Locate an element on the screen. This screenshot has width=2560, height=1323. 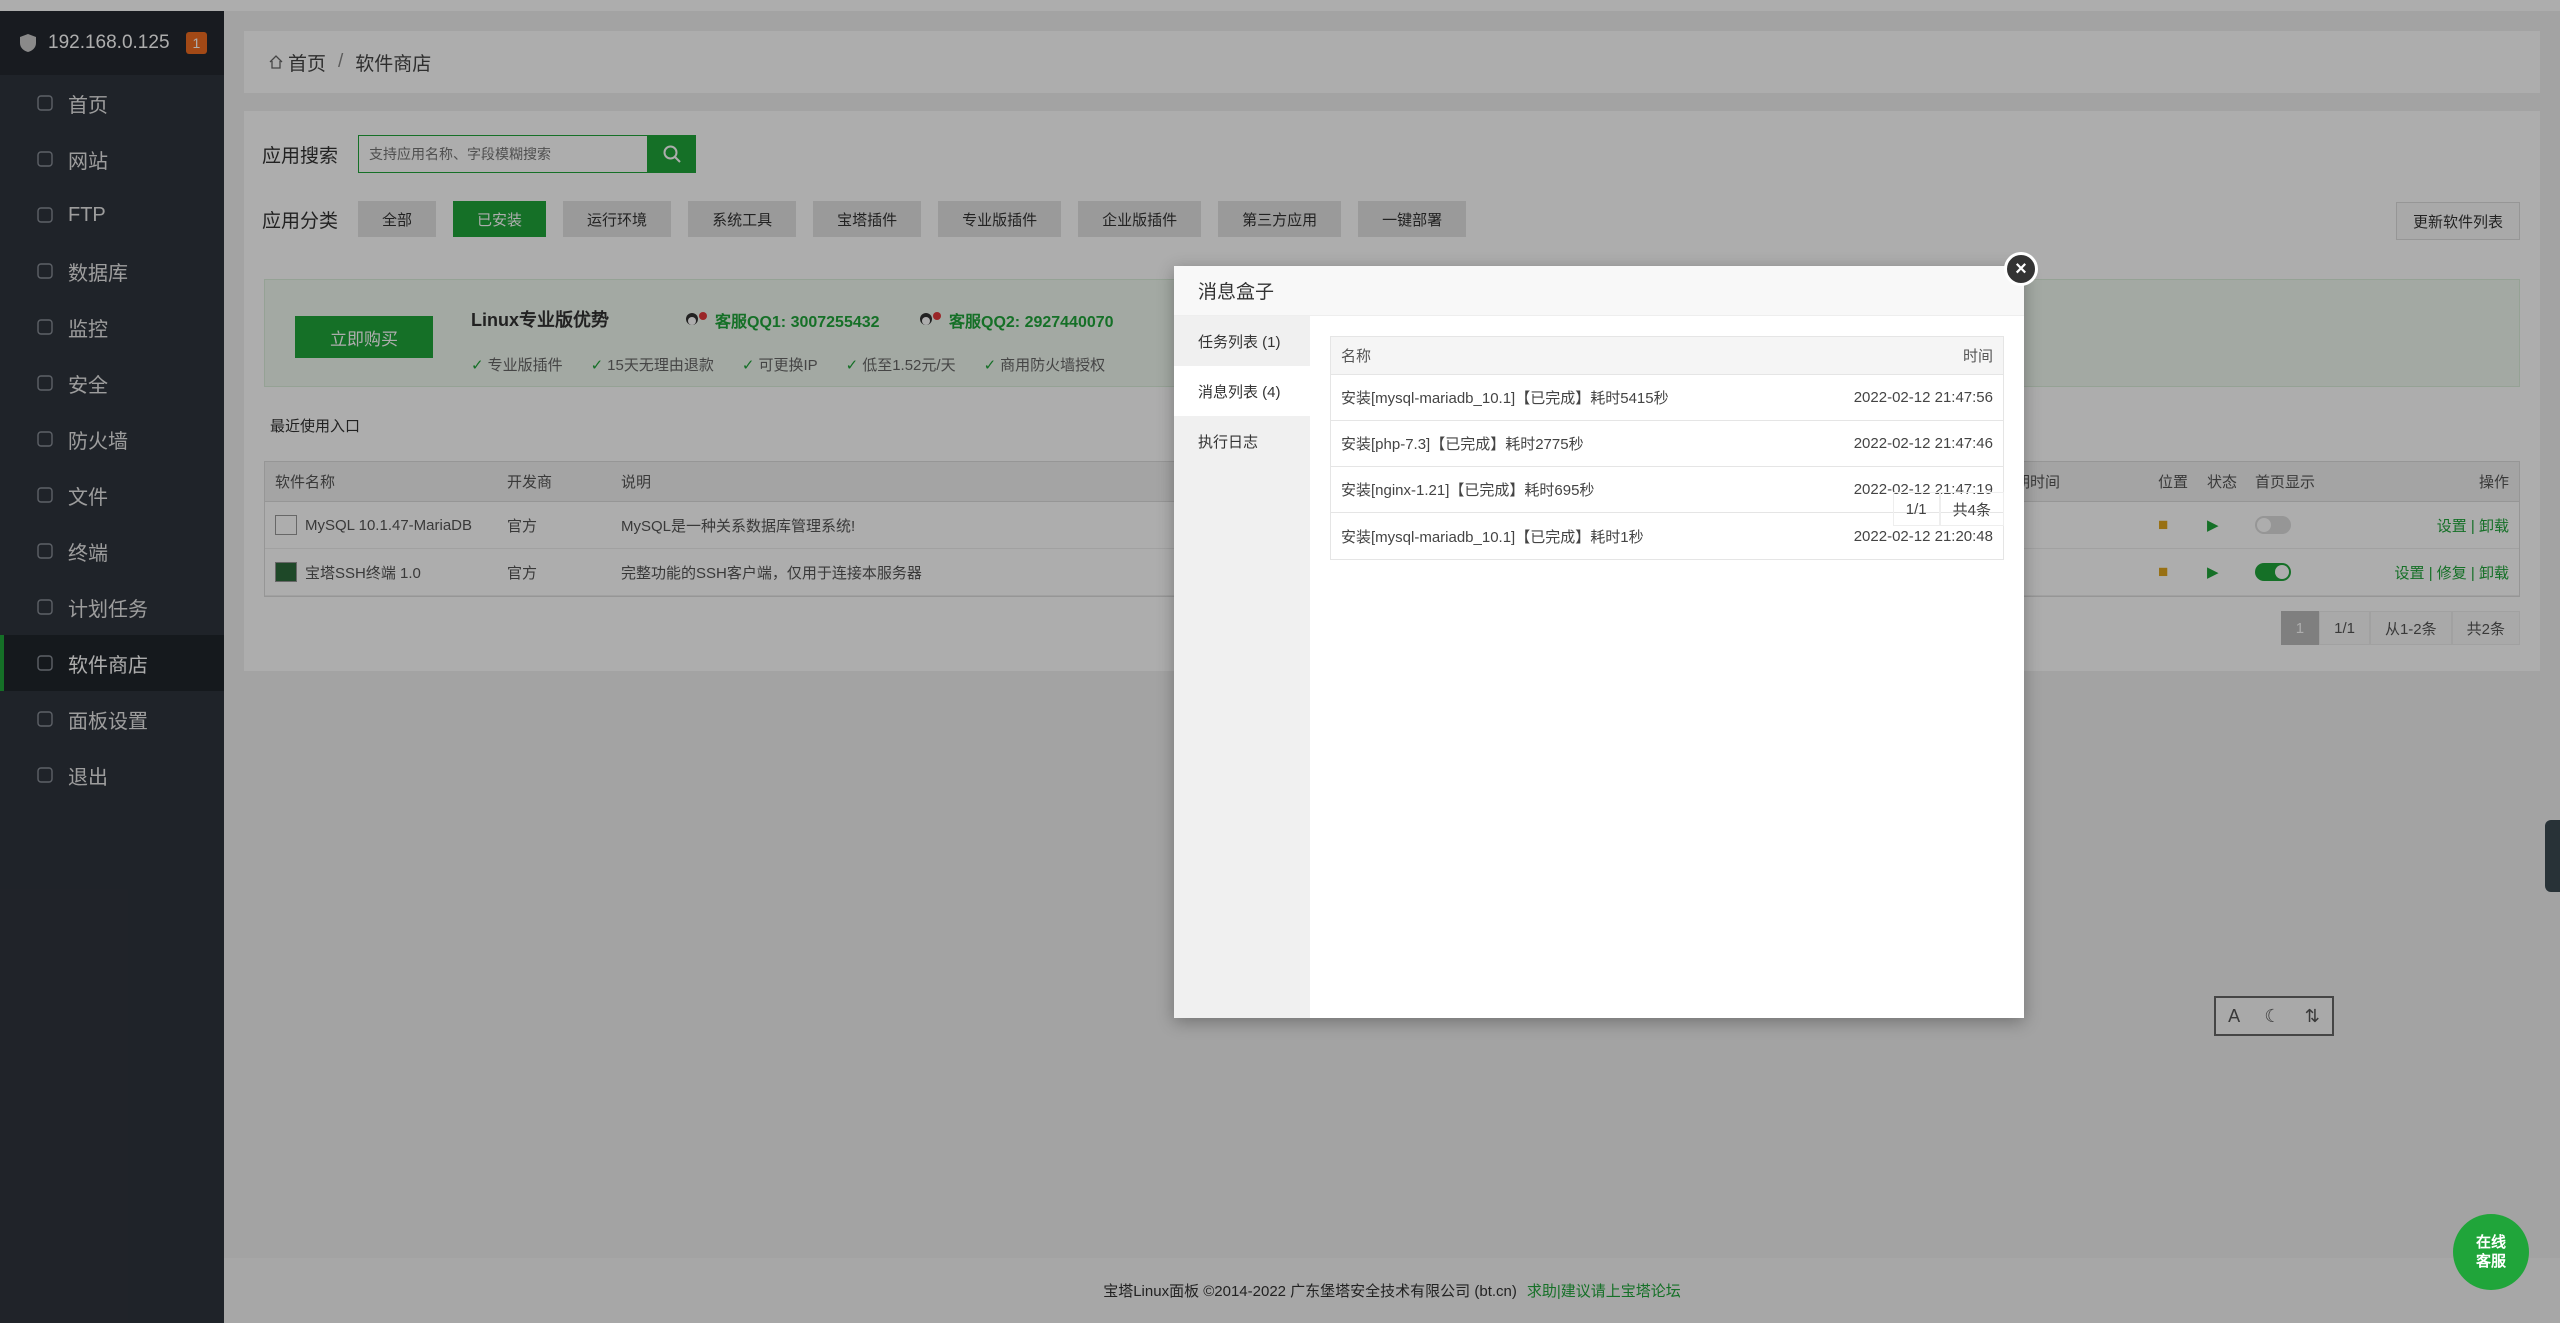
modal-tab: 执行日志 is located at coordinates (1242, 441).